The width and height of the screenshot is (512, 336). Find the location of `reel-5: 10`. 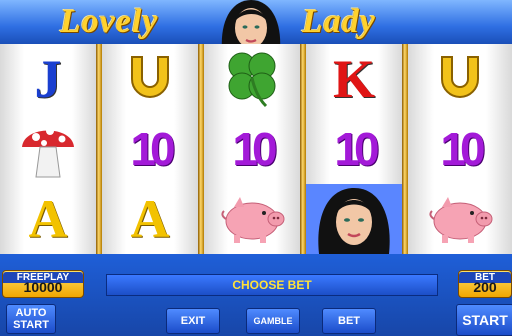

reel-5: 10 is located at coordinates (460, 149).